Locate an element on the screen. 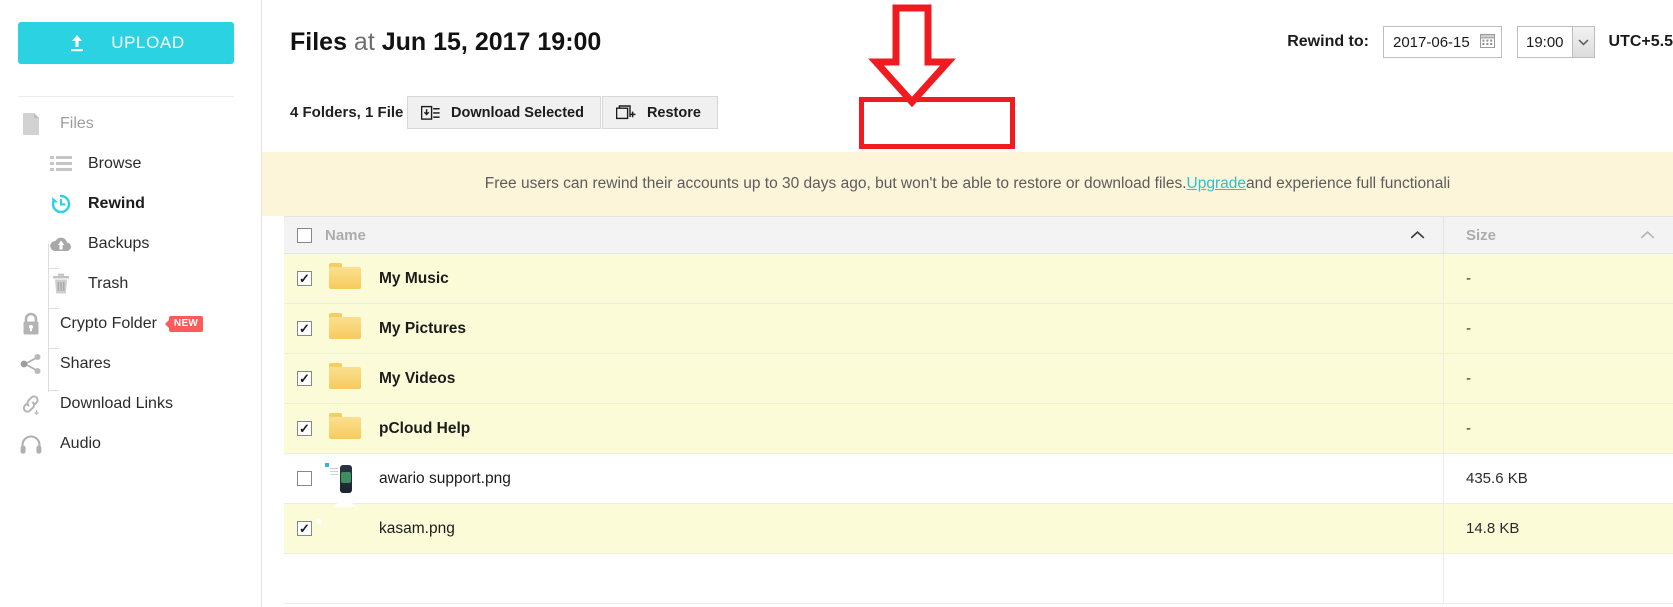  row-size: 14.8 KB is located at coordinates (1558, 528).